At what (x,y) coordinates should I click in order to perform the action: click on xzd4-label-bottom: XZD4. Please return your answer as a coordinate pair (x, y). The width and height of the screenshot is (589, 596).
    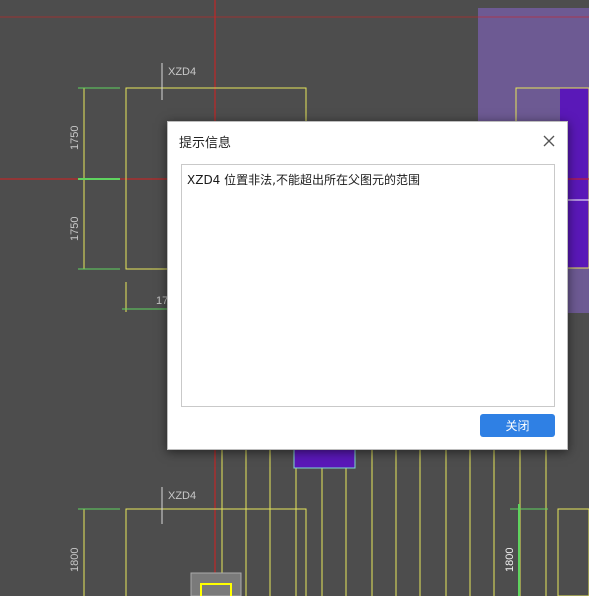
    Looking at the image, I should click on (182, 496).